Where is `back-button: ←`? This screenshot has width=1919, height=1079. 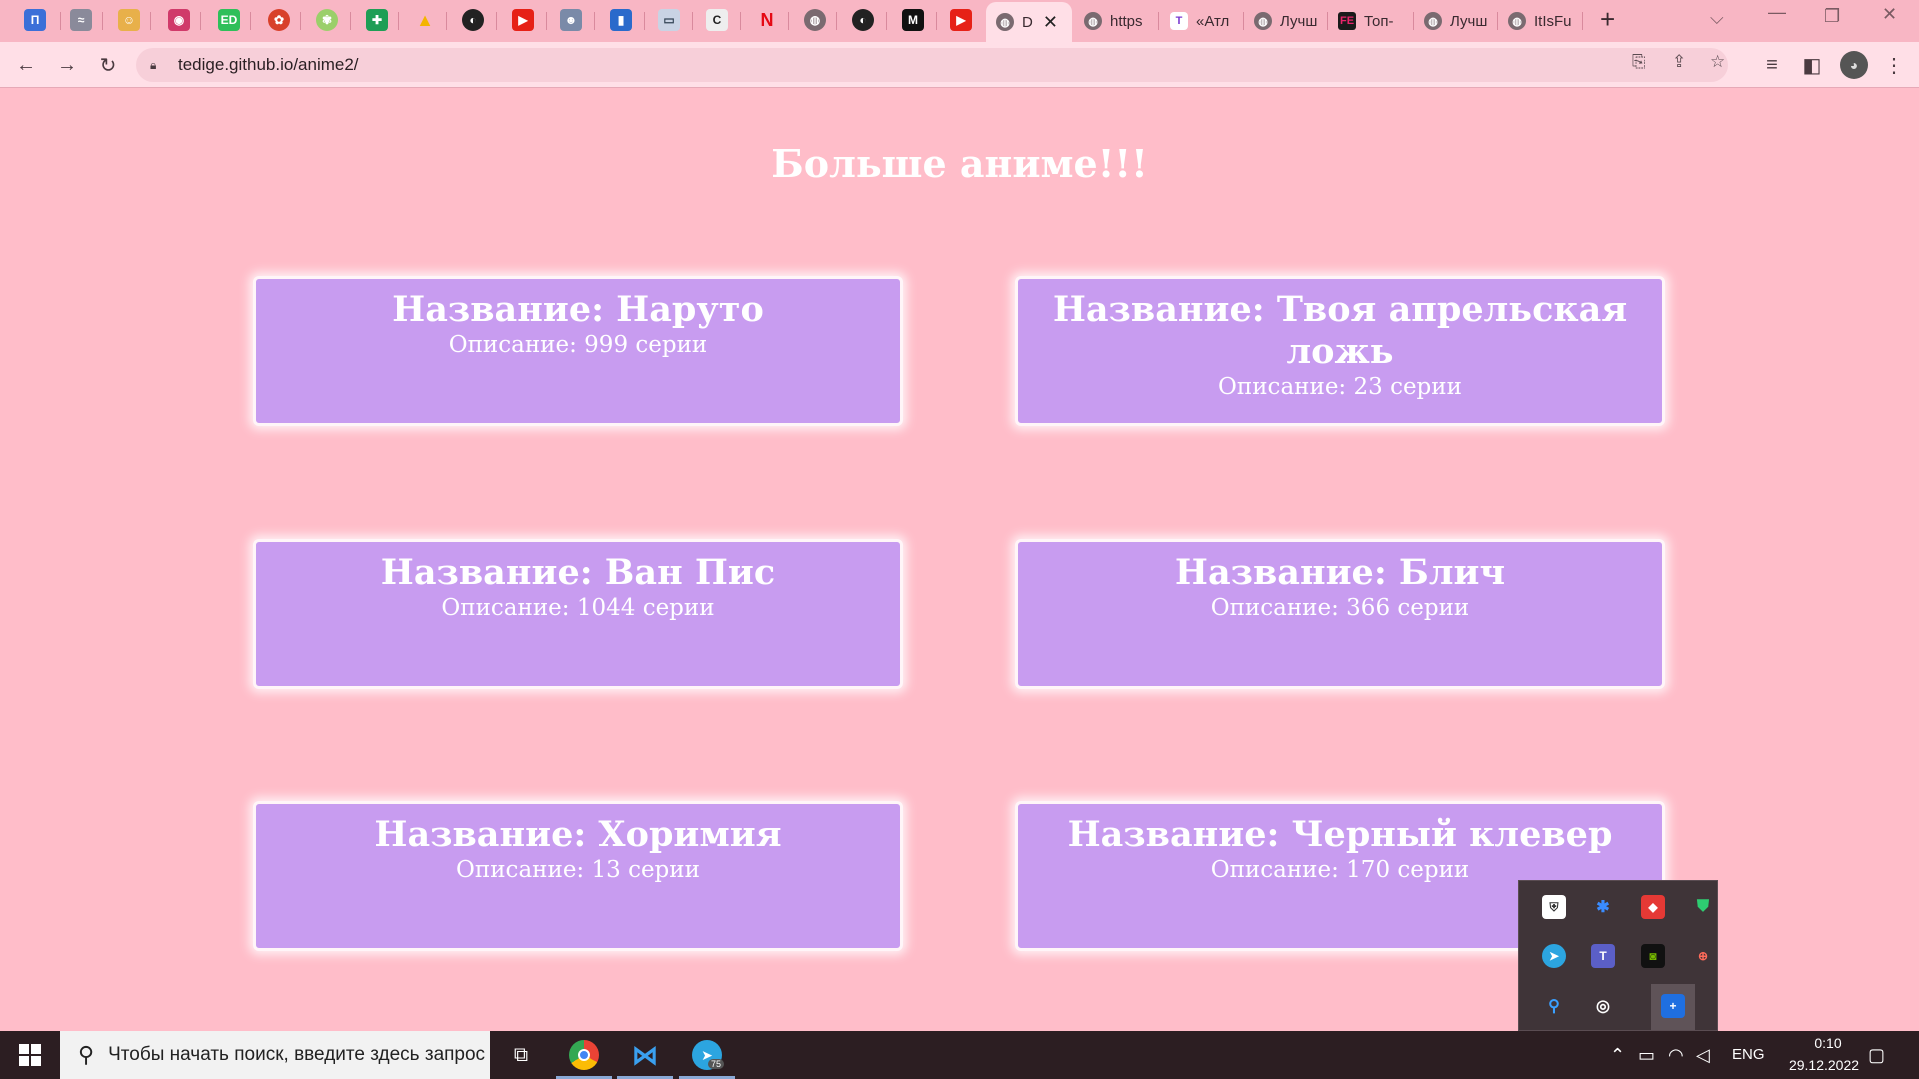
back-button: ← is located at coordinates (26, 65).